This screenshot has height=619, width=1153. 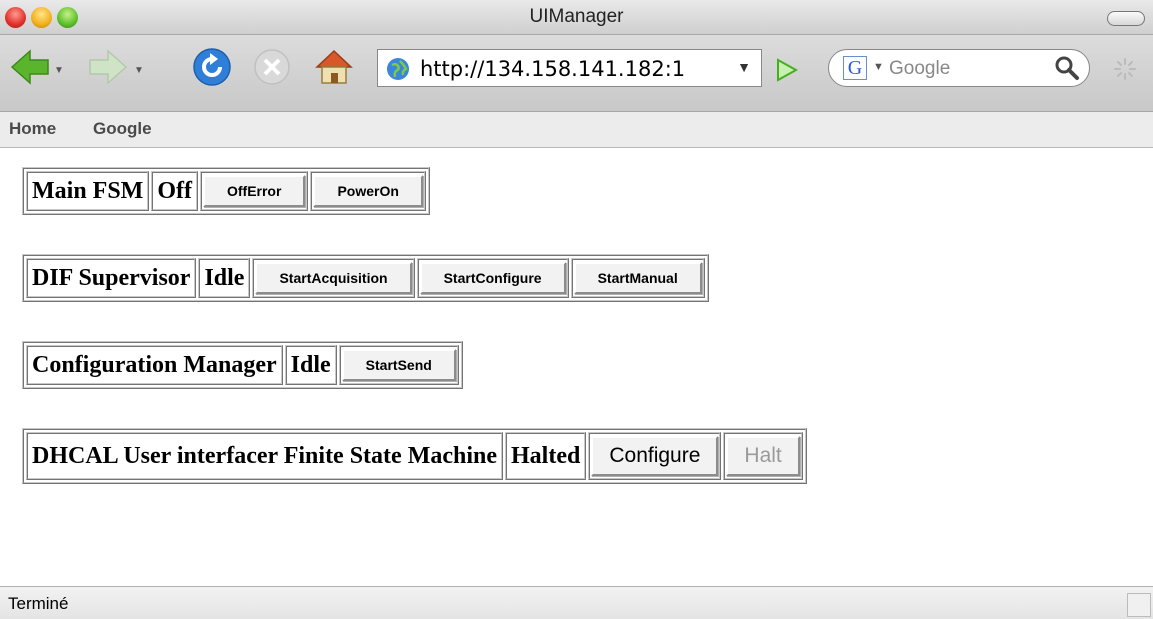 What do you see at coordinates (1139, 605) in the screenshot?
I see `resize-grip-icon` at bounding box center [1139, 605].